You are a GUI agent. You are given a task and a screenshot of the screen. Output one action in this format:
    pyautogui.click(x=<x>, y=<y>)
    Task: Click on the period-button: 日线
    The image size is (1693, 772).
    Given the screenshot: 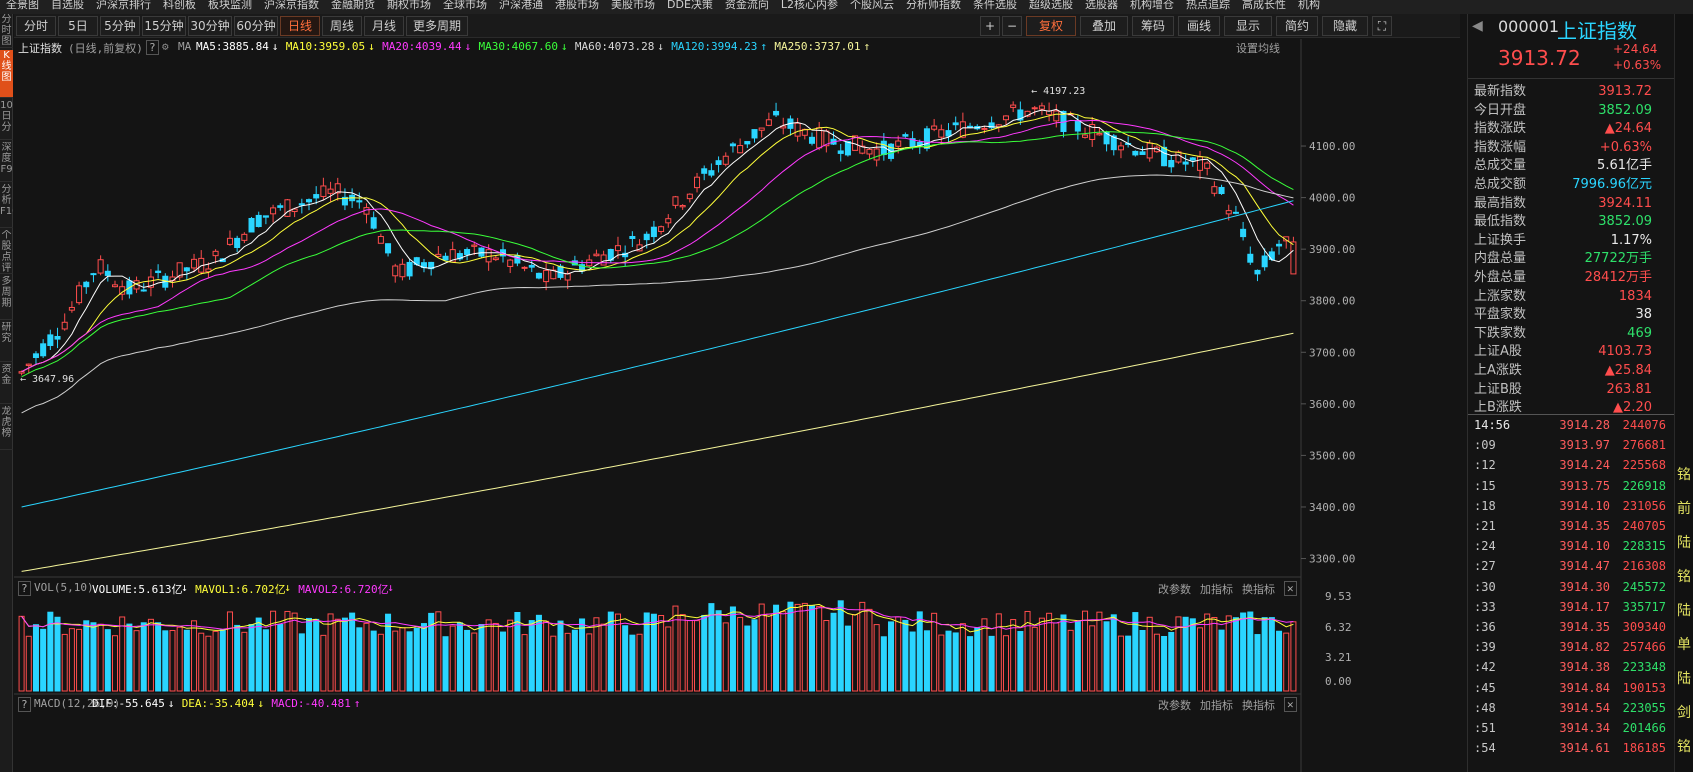 What is the action you would take?
    pyautogui.click(x=300, y=26)
    